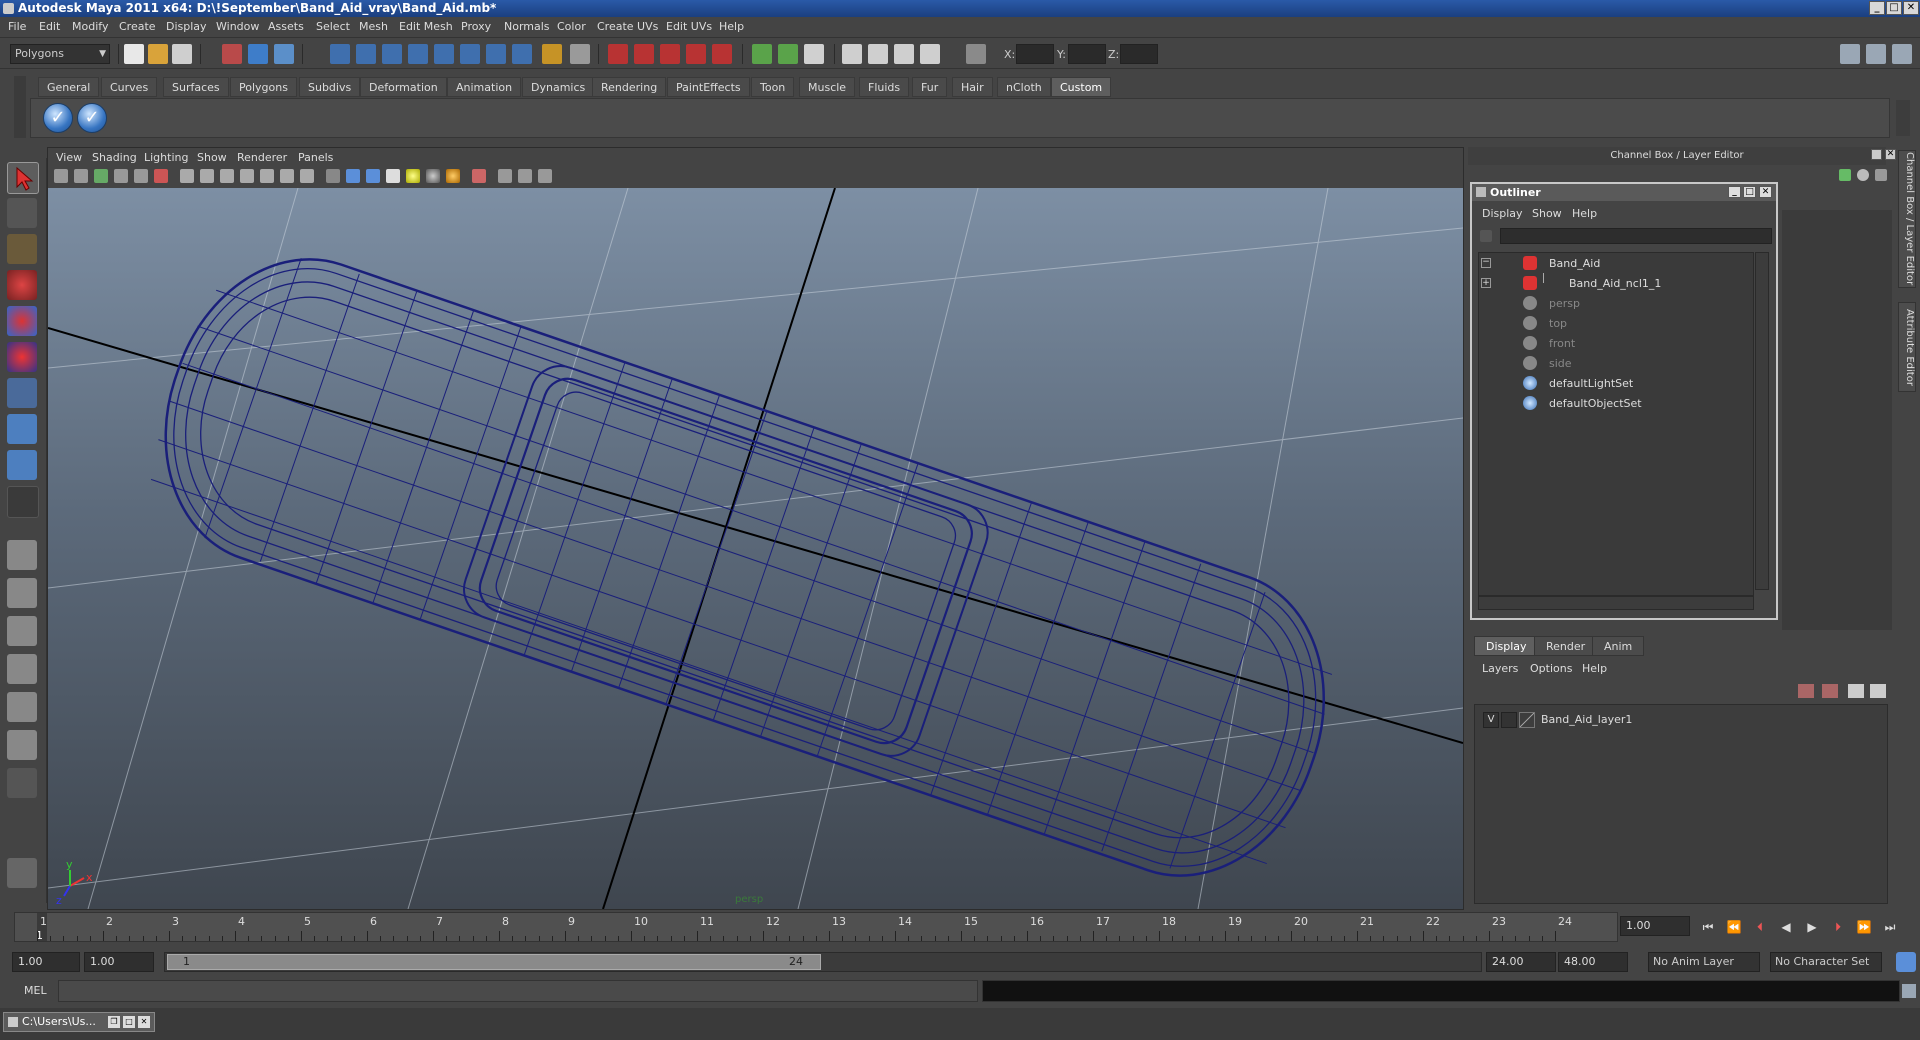 Image resolution: width=1920 pixels, height=1040 pixels. I want to click on snap-to-curve-icon, so click(644, 54).